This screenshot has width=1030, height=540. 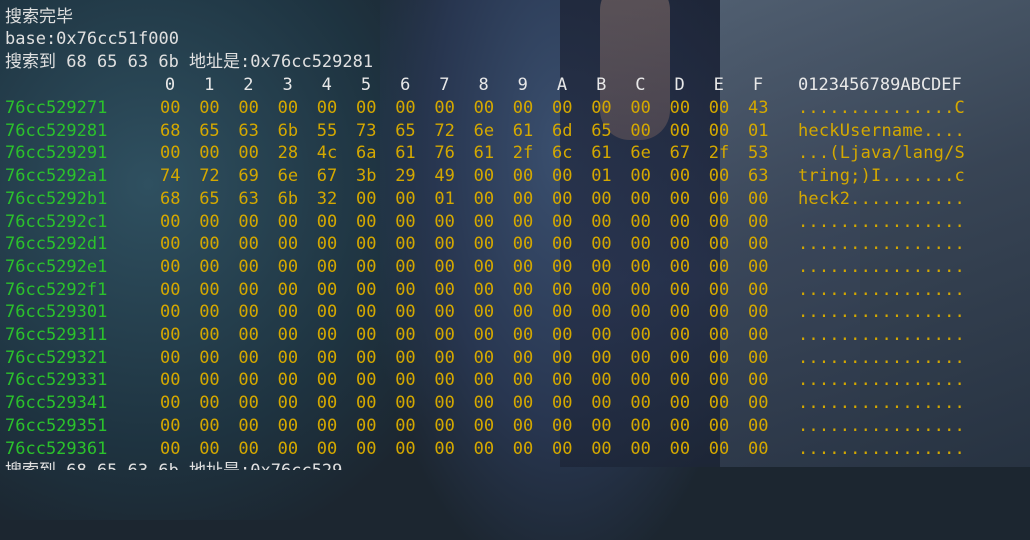 What do you see at coordinates (758, 108) in the screenshot?
I see `byte-value: 43` at bounding box center [758, 108].